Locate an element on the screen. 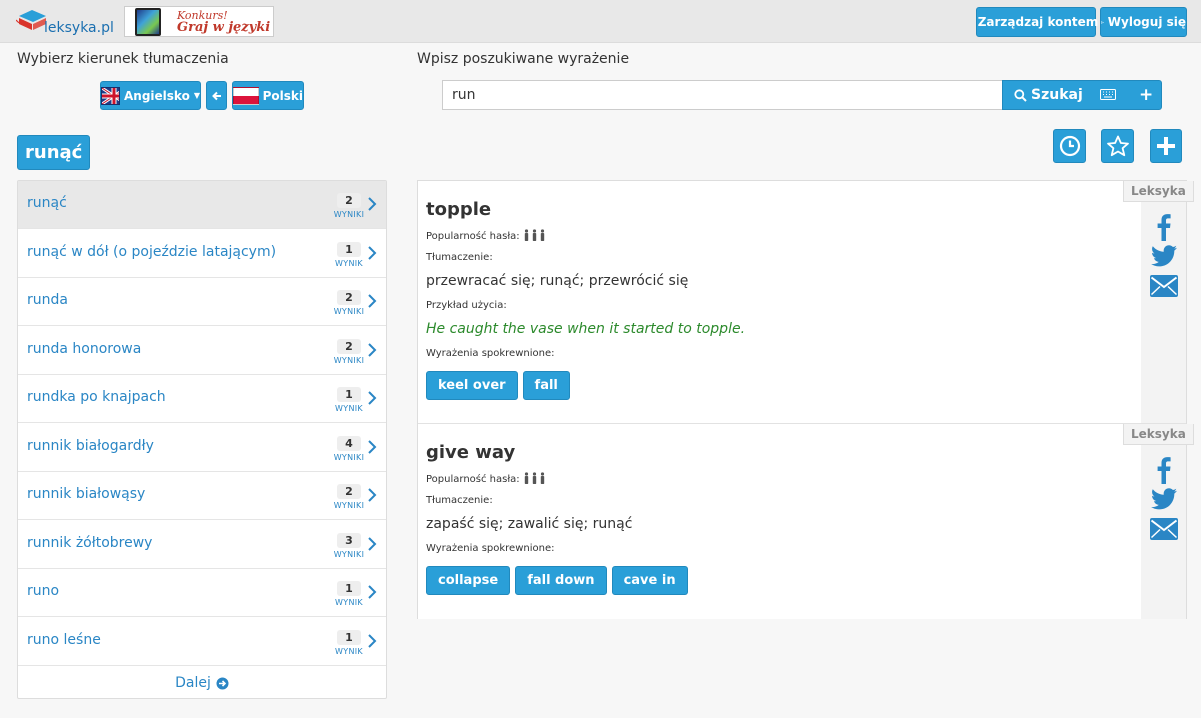 The width and height of the screenshot is (1201, 718). envelope-icon is located at coordinates (1164, 529).